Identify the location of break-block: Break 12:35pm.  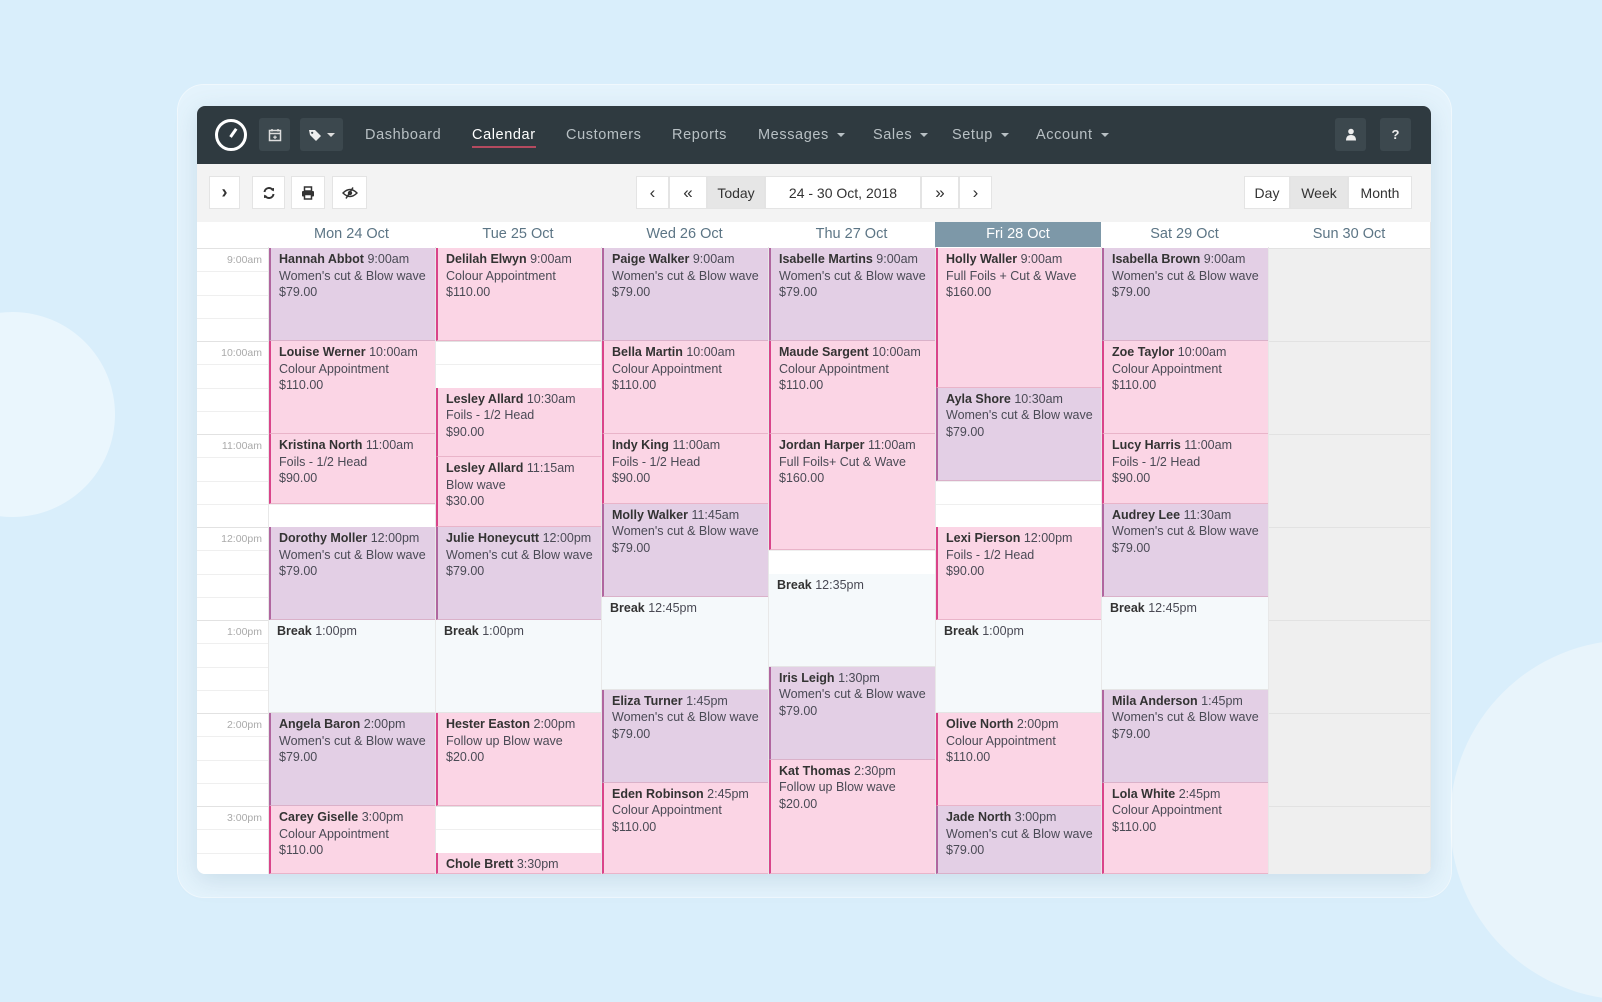
(852, 620).